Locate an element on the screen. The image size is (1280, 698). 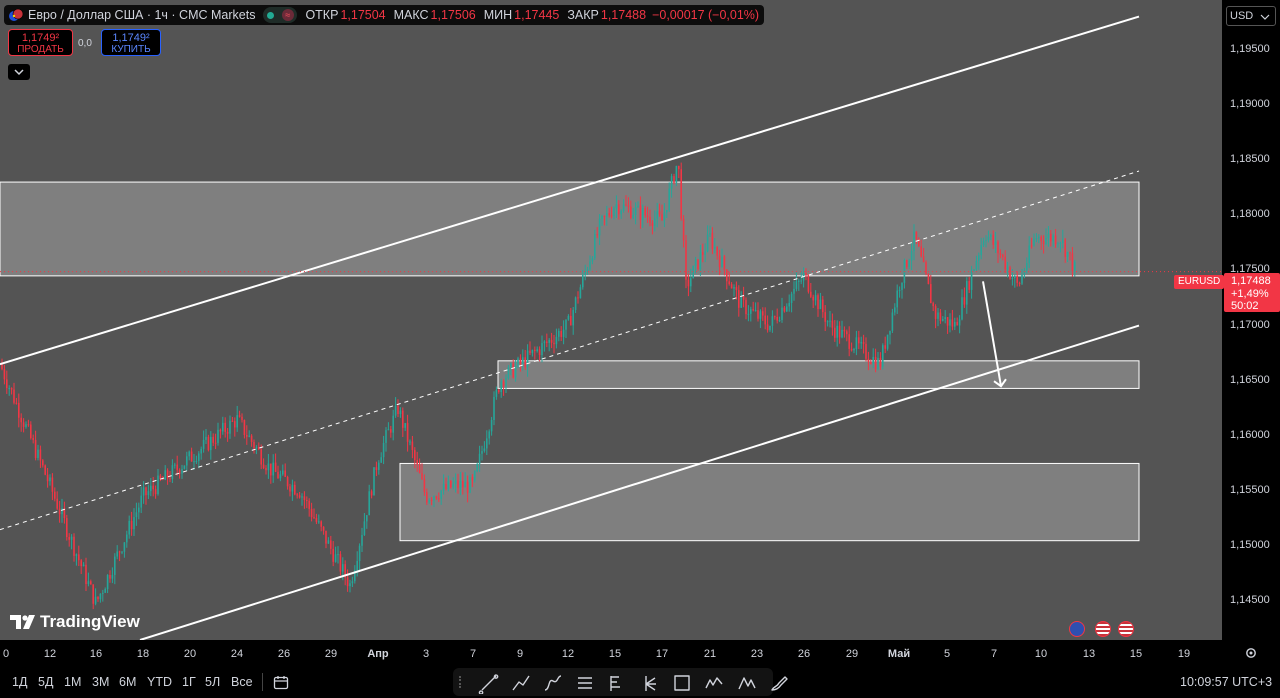
calendar-range-icon is located at coordinates (281, 683).